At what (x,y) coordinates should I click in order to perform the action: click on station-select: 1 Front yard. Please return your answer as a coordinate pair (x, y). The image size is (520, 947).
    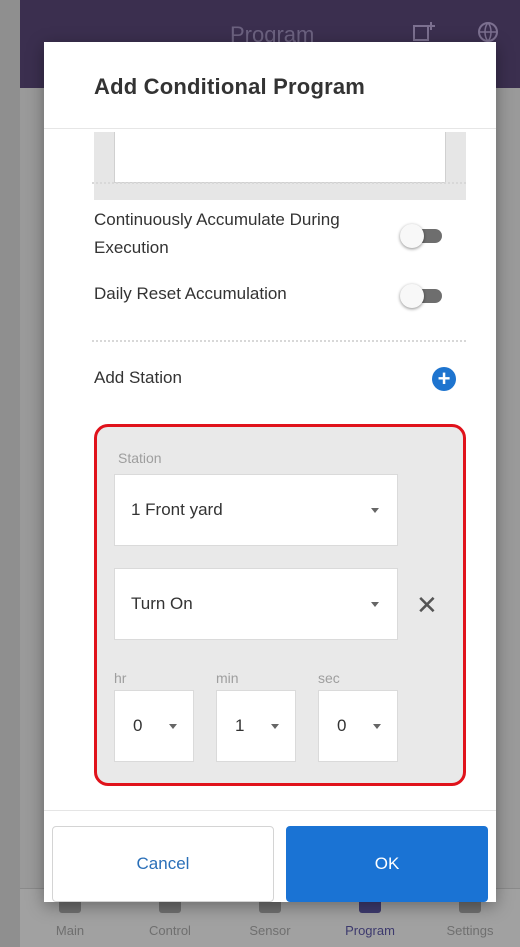
    Looking at the image, I should click on (256, 510).